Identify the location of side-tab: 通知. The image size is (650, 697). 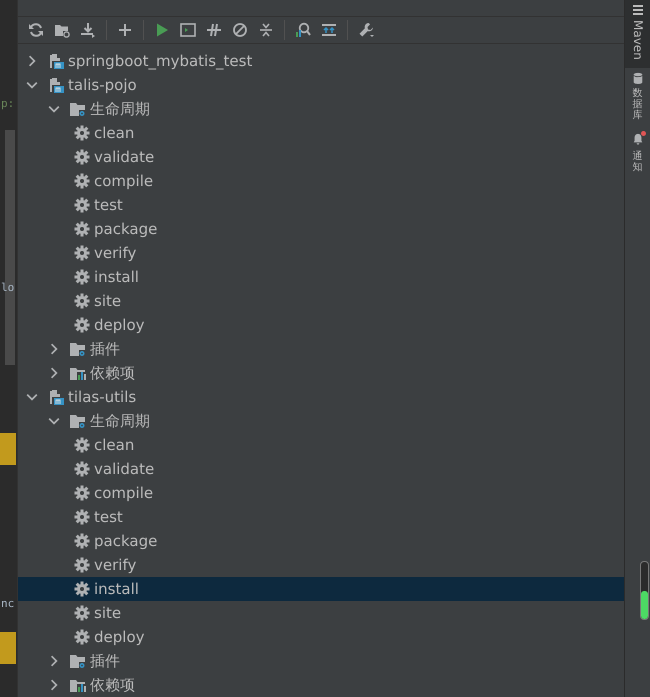
(637, 154).